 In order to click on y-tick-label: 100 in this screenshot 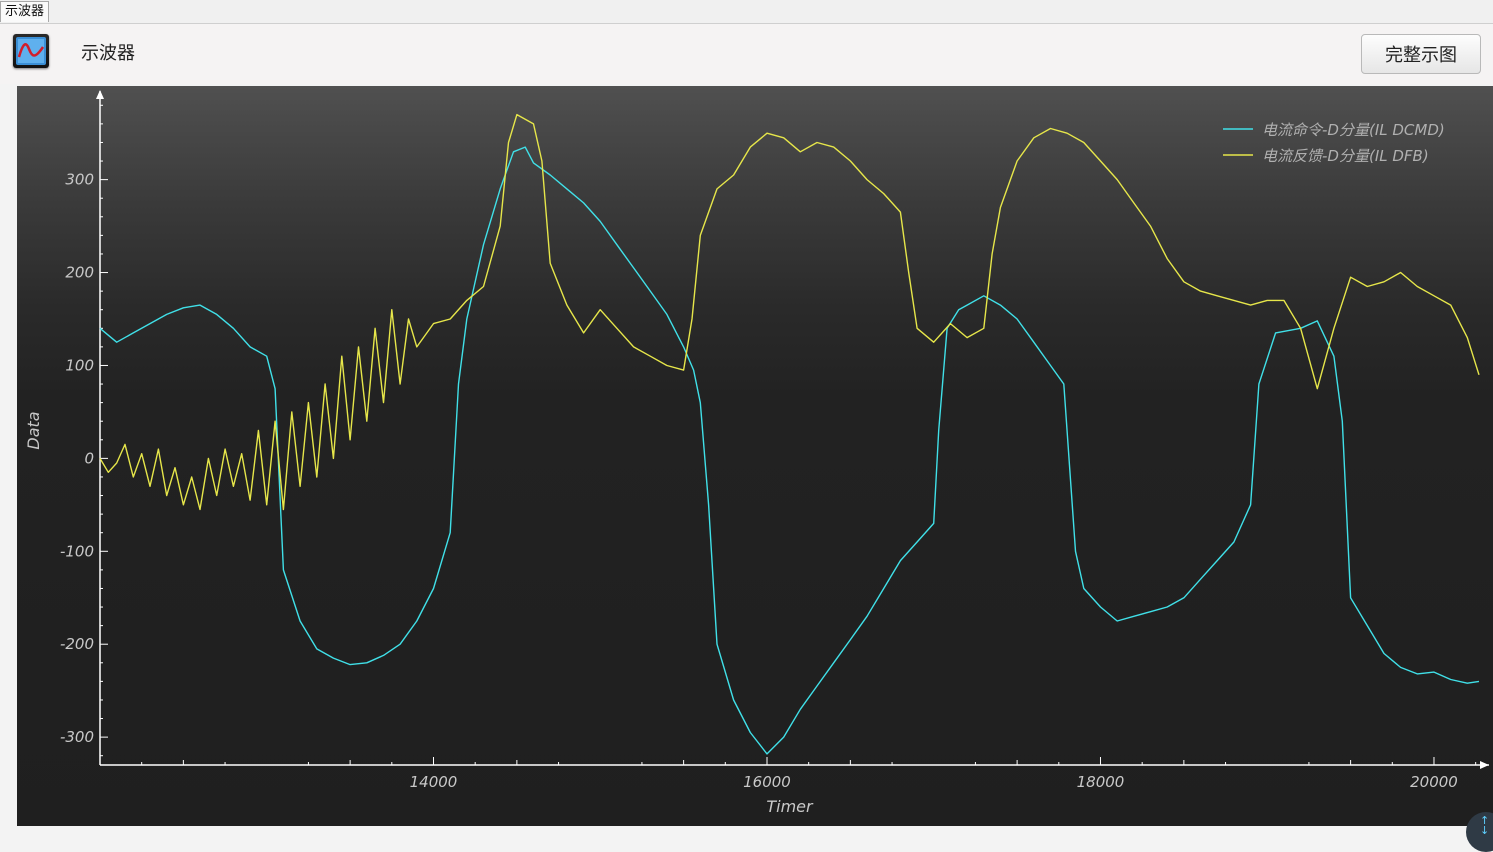, I will do `click(79, 365)`.